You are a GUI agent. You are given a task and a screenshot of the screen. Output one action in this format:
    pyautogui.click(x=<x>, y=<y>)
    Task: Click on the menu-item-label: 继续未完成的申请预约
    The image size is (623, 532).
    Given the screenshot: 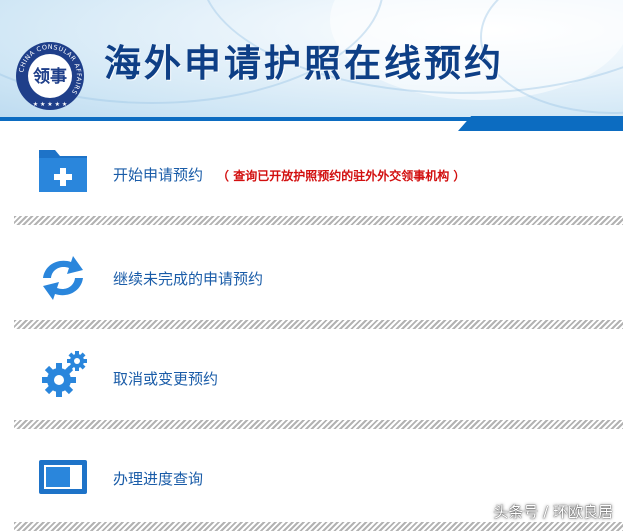 What is the action you would take?
    pyautogui.click(x=188, y=278)
    